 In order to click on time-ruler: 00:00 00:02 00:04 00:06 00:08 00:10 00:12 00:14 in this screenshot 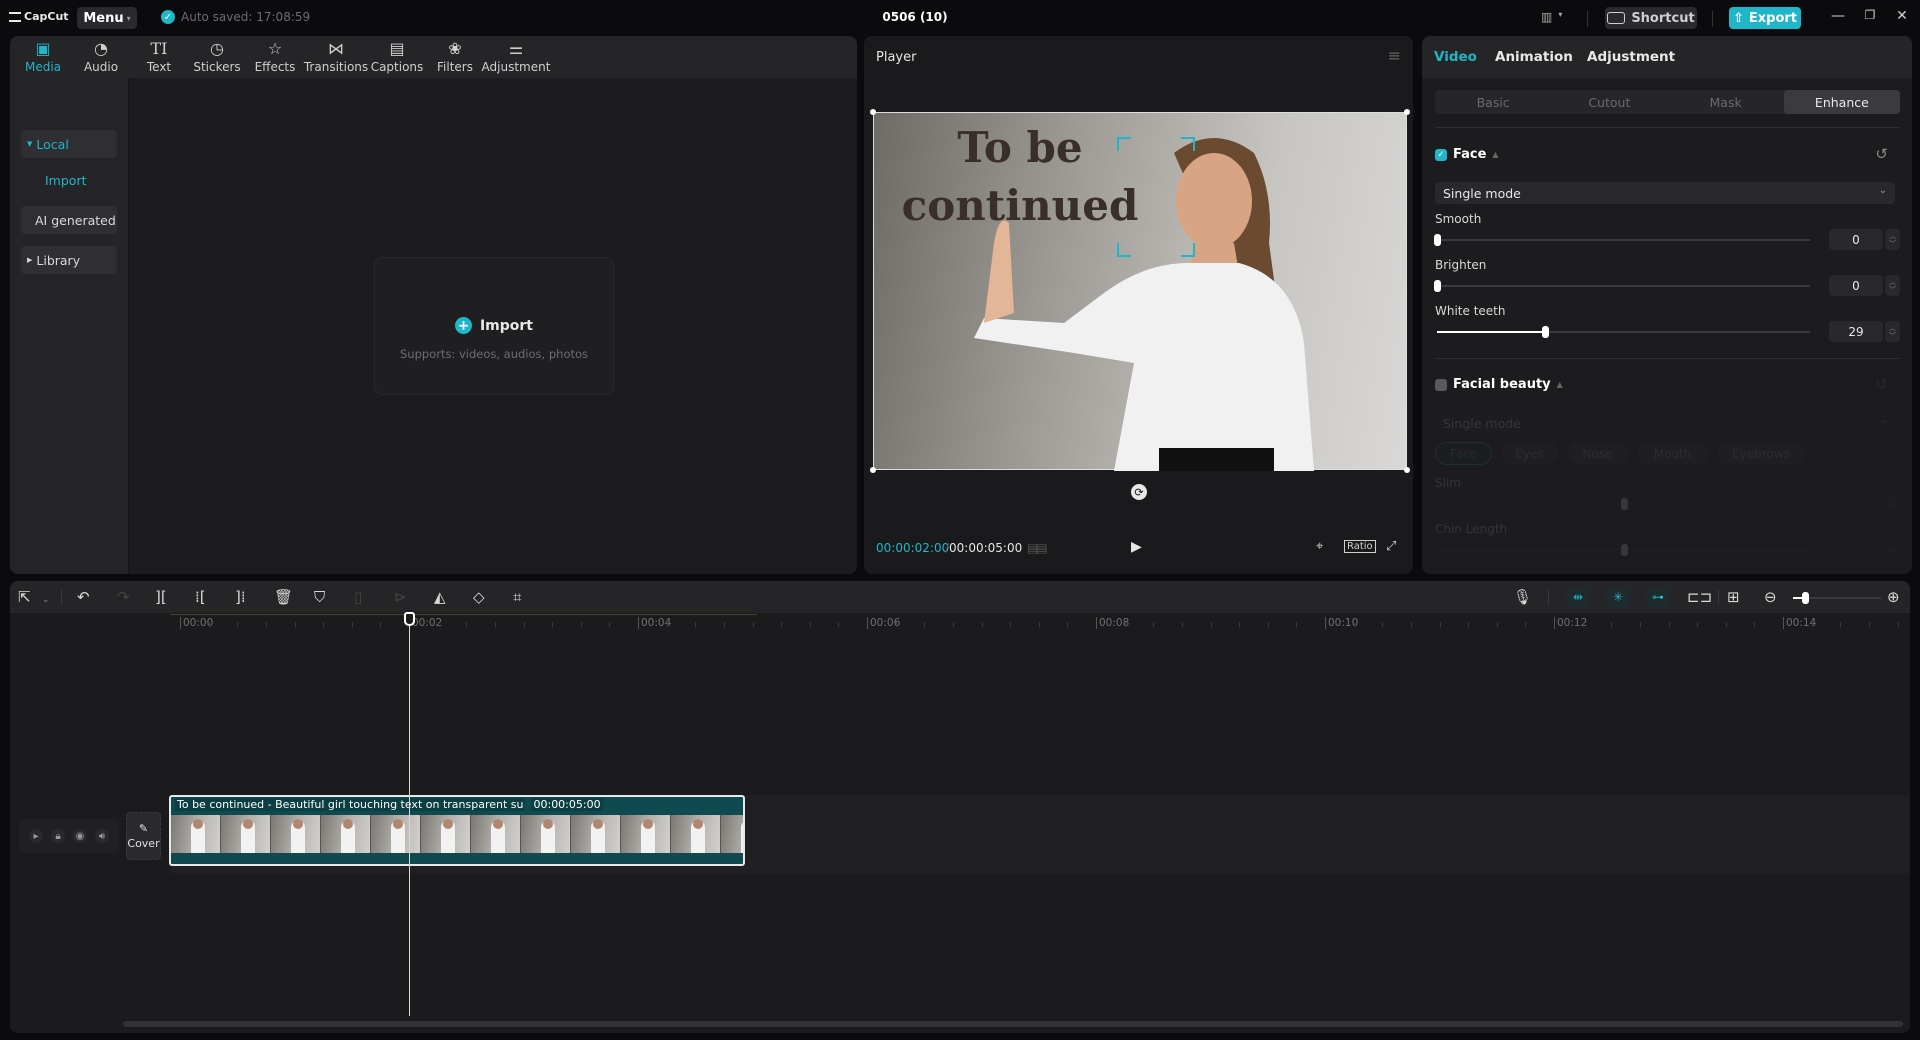, I will do `click(1040, 626)`.